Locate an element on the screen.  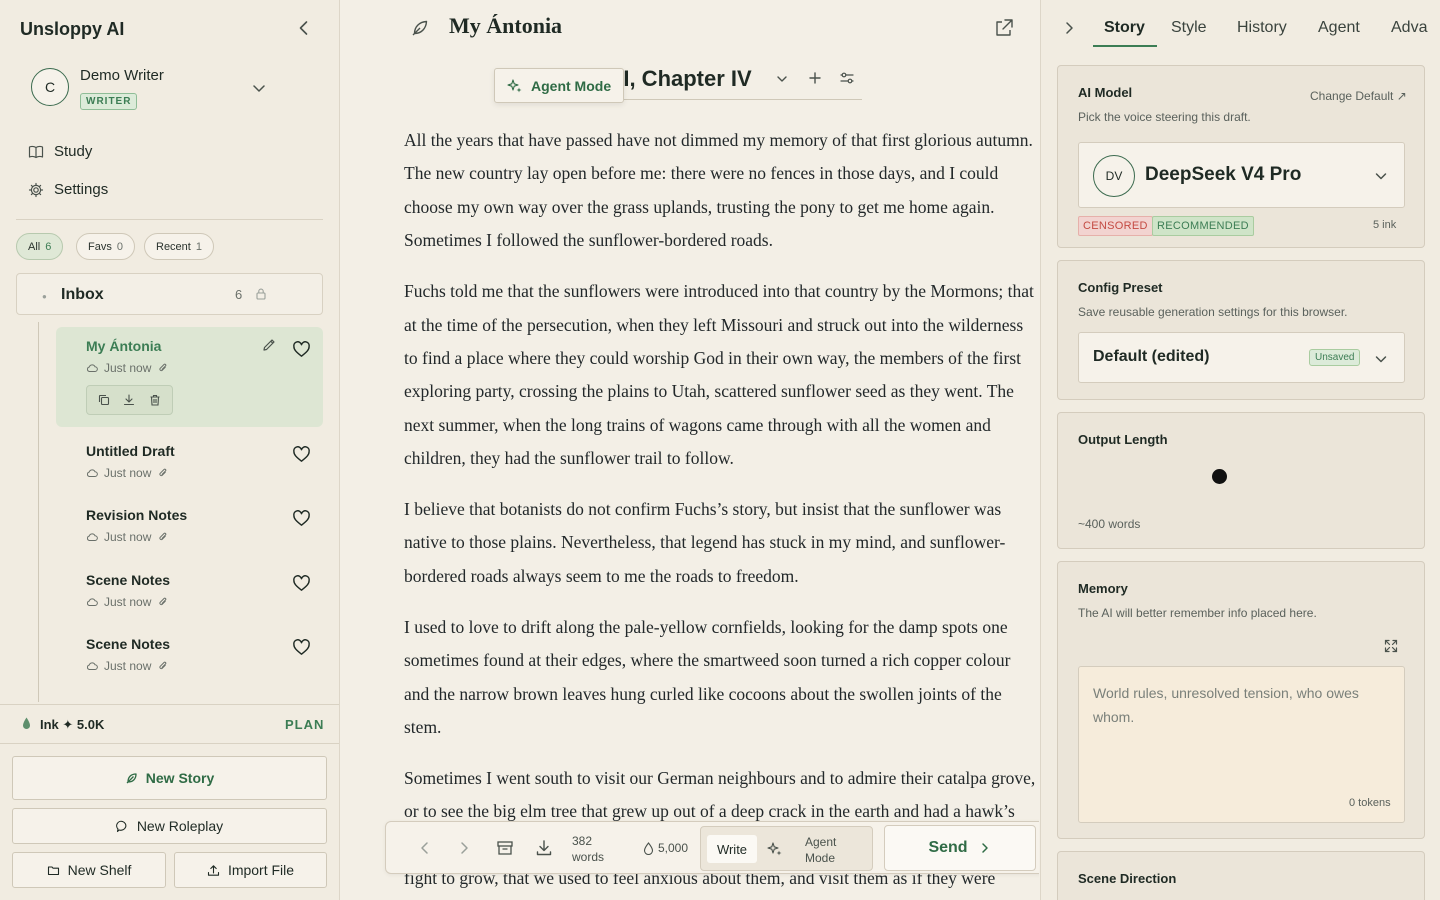
shelf-inbox: ● Inbox 6 is located at coordinates (169, 294).